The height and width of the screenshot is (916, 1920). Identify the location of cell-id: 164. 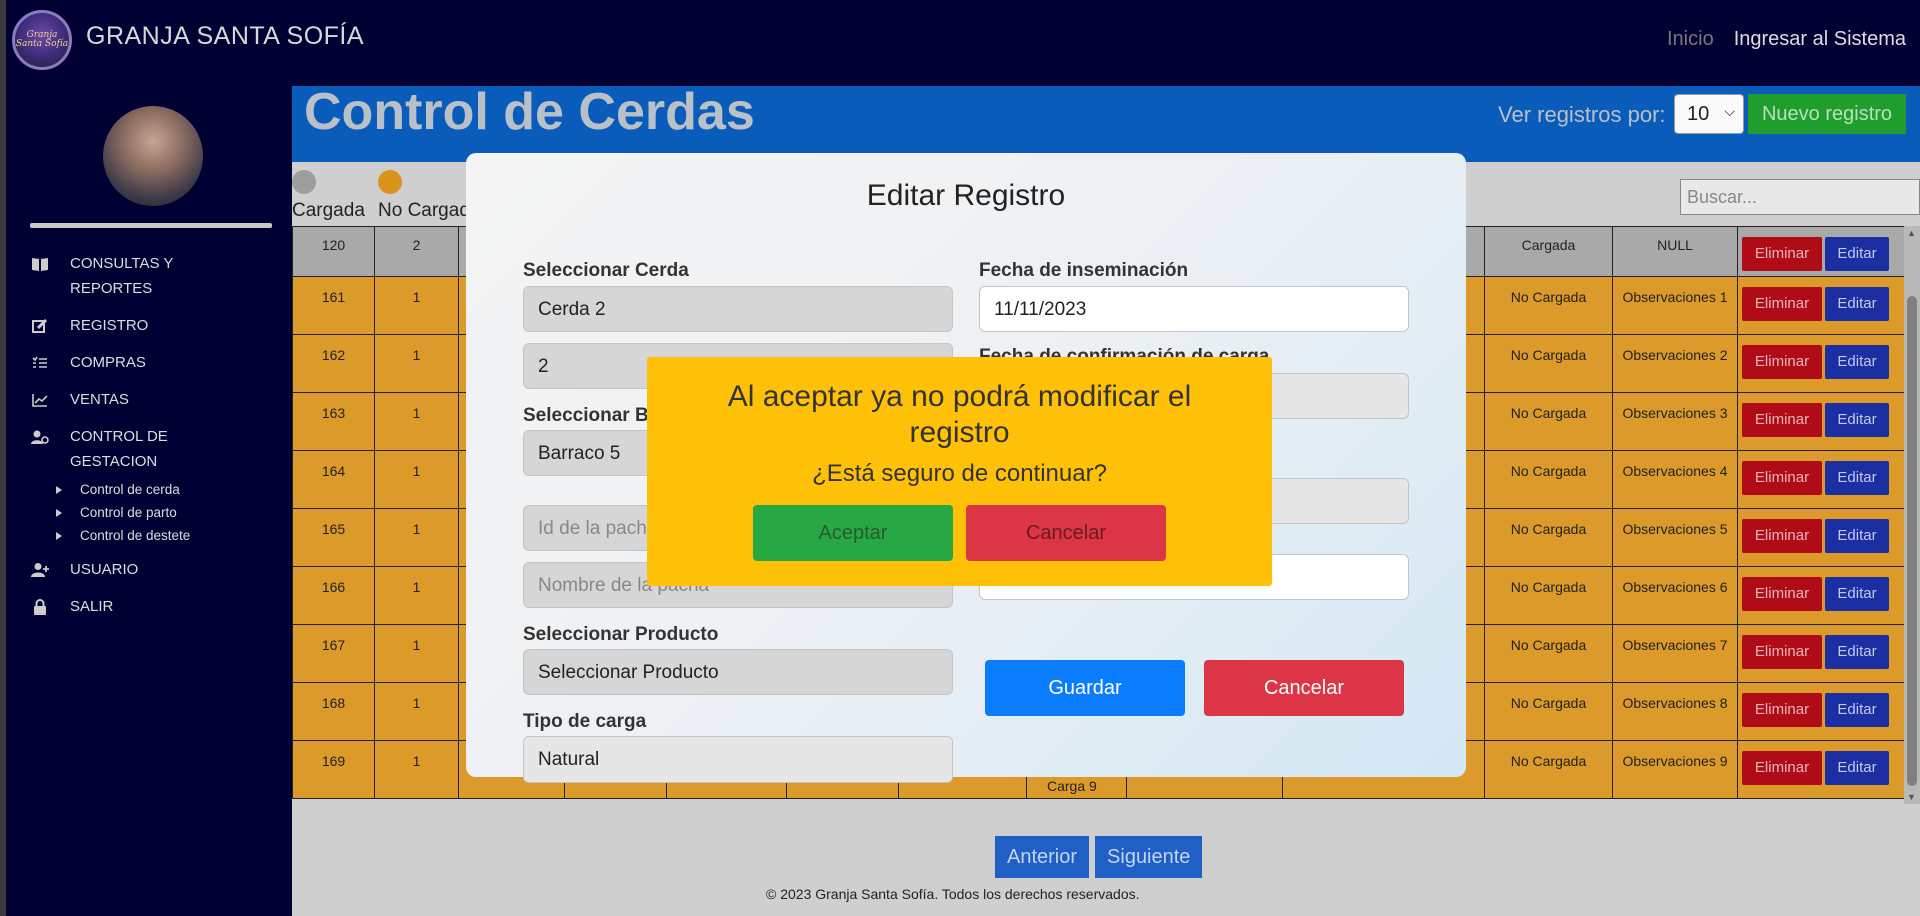
(333, 479).